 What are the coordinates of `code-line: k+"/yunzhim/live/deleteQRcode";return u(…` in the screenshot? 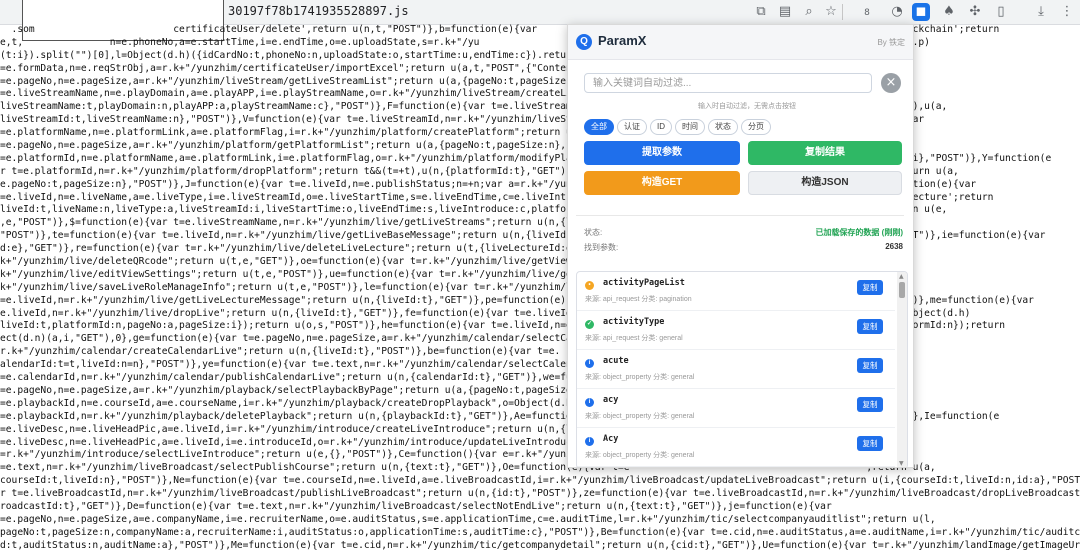 It's located at (306, 262).